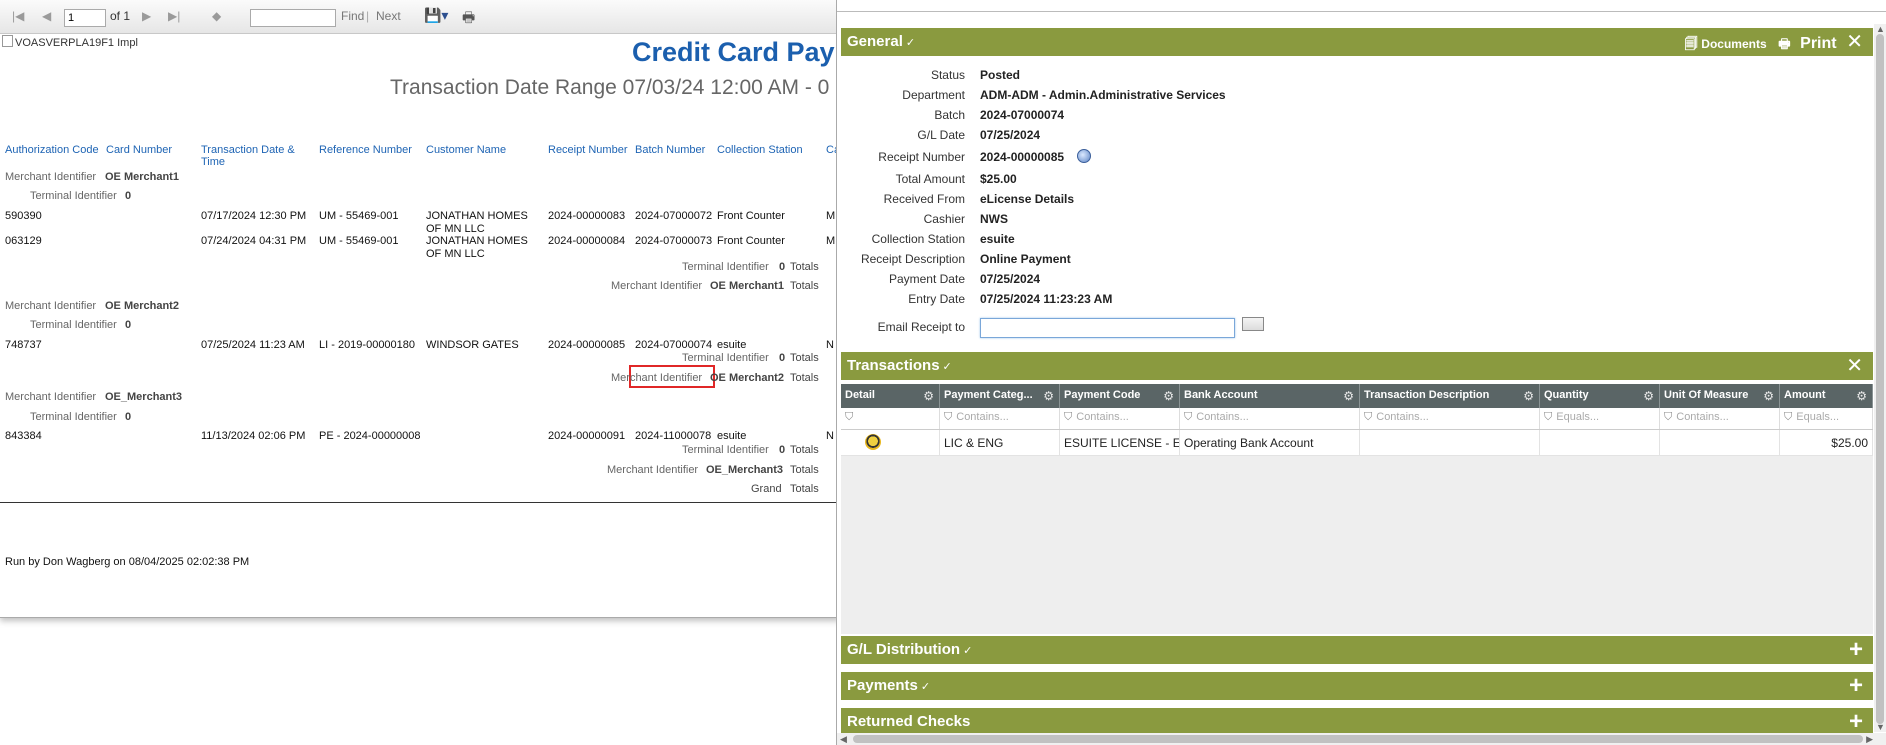 The width and height of the screenshot is (1886, 745). Describe the element at coordinates (23, 216) in the screenshot. I see `row-auth-code: 590390` at that location.